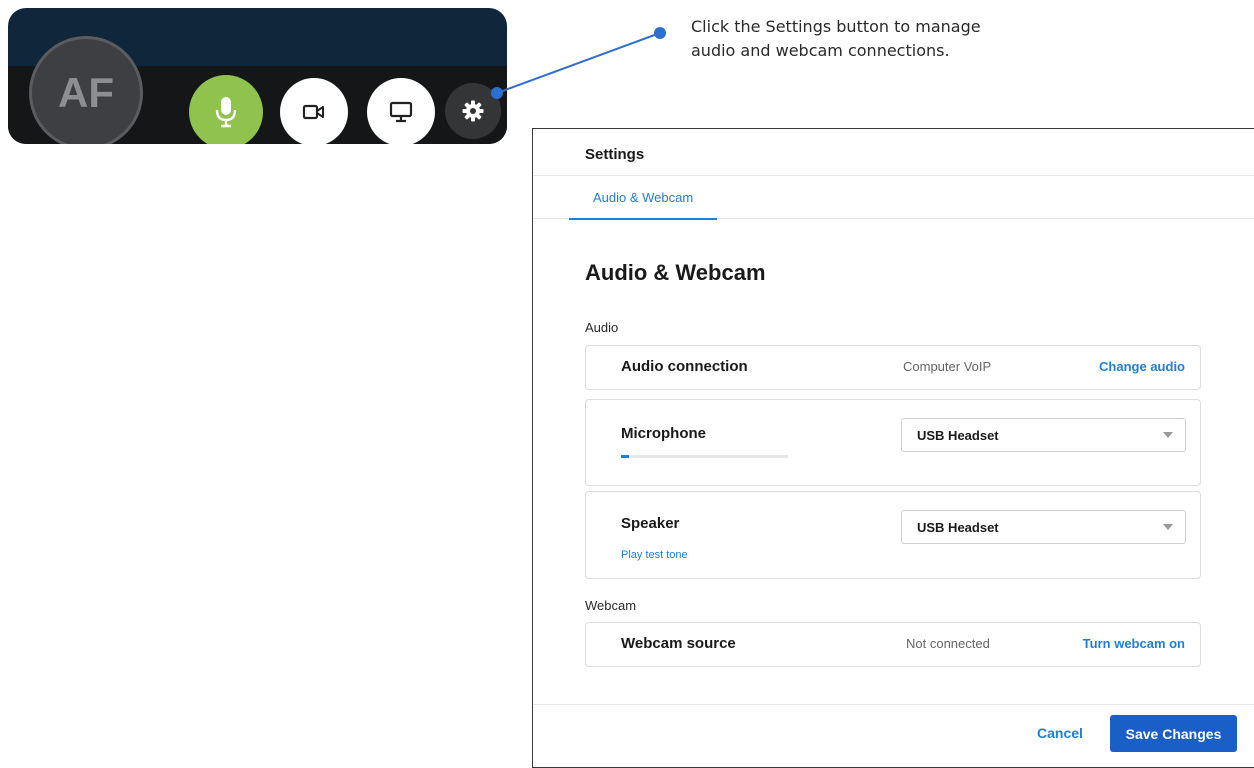 This screenshot has height=768, width=1254. Describe the element at coordinates (947, 366) in the screenshot. I see `audio-connection-value: Computer VoIP` at that location.